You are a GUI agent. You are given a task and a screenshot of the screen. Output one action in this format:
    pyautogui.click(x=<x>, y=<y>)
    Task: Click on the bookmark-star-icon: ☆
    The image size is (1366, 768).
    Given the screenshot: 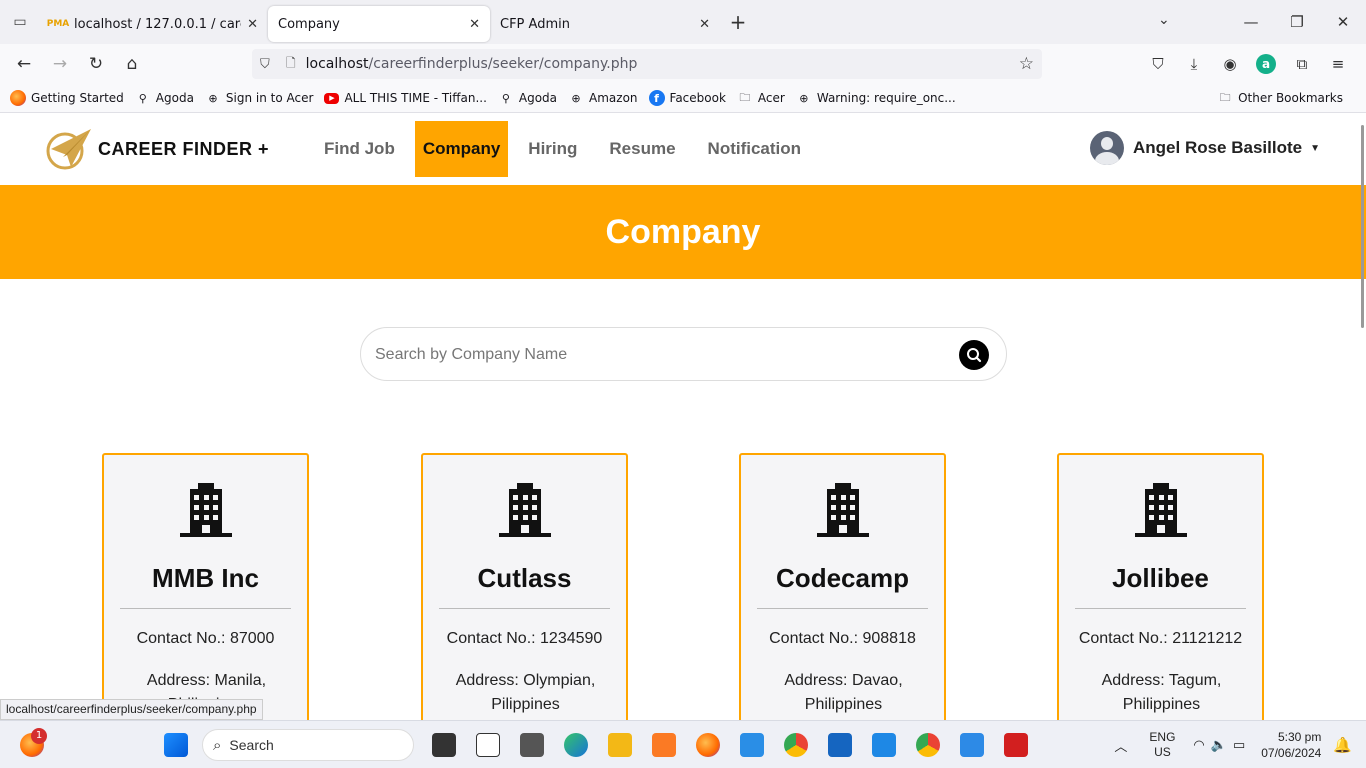 What is the action you would take?
    pyautogui.click(x=1026, y=64)
    